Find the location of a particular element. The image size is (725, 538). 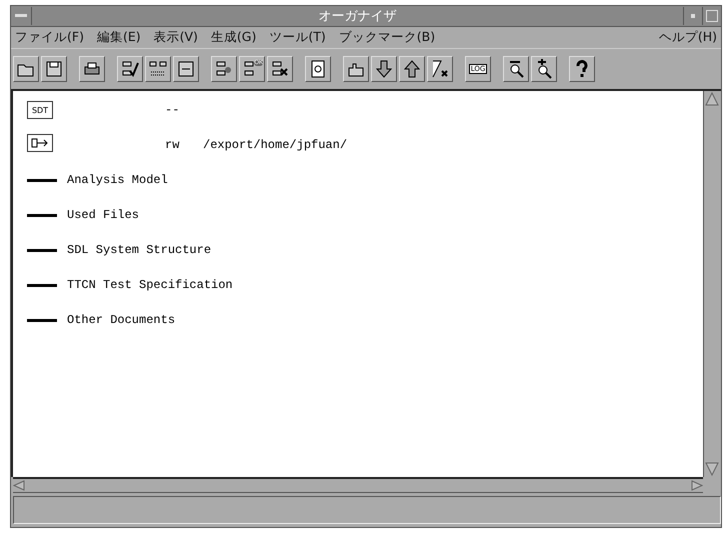

help-icon is located at coordinates (582, 69).